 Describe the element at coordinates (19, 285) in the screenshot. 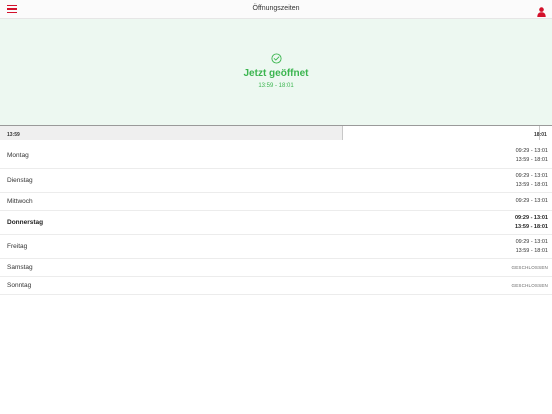

I see `day-name: Sonntag` at that location.